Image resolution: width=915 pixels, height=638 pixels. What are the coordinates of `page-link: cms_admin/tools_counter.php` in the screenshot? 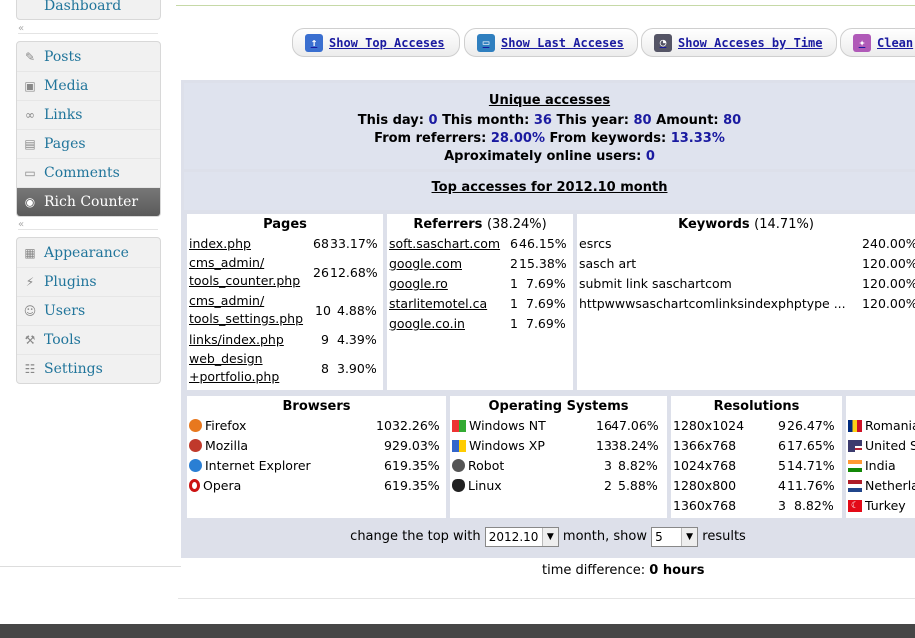 It's located at (244, 271).